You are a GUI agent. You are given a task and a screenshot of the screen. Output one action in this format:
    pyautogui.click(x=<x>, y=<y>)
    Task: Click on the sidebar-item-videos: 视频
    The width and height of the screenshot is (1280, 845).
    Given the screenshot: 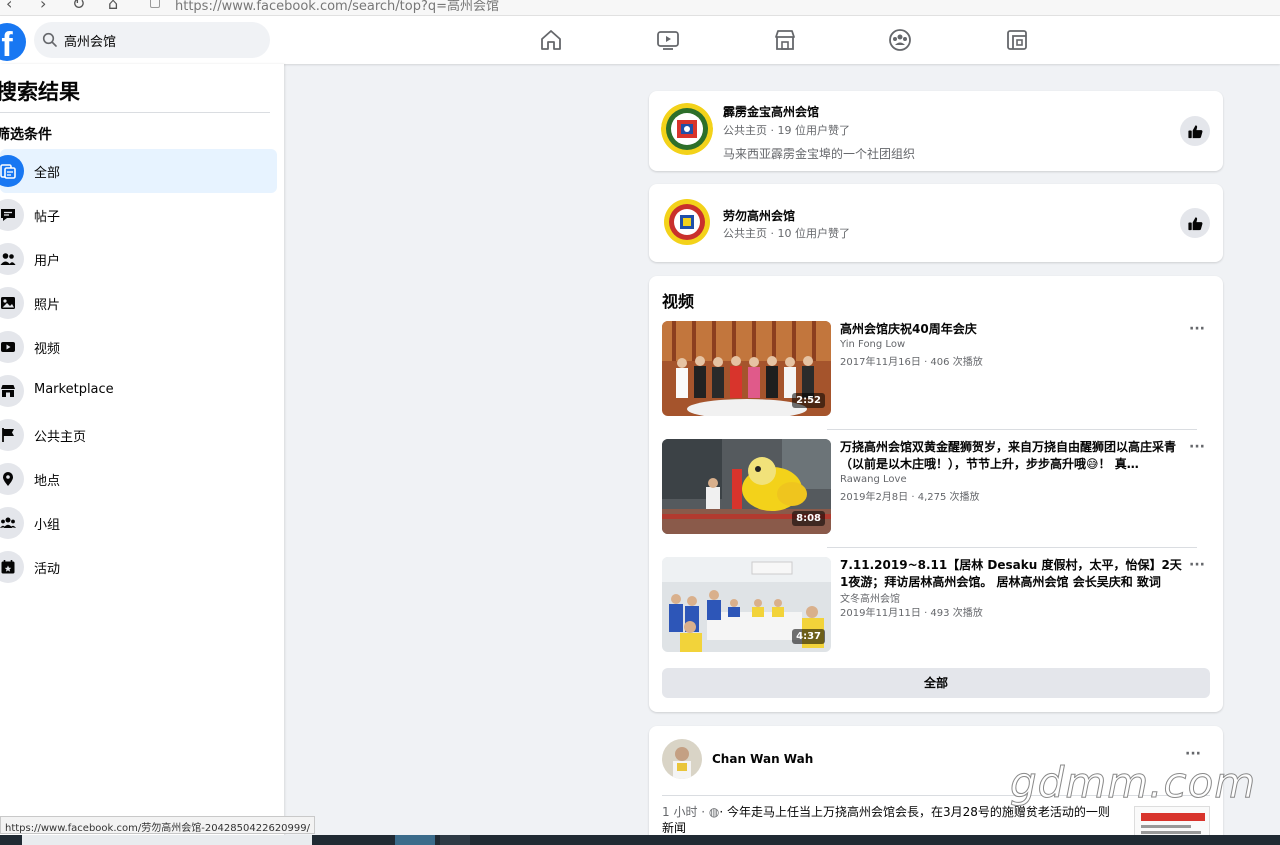 What is the action you would take?
    pyautogui.click(x=138, y=347)
    